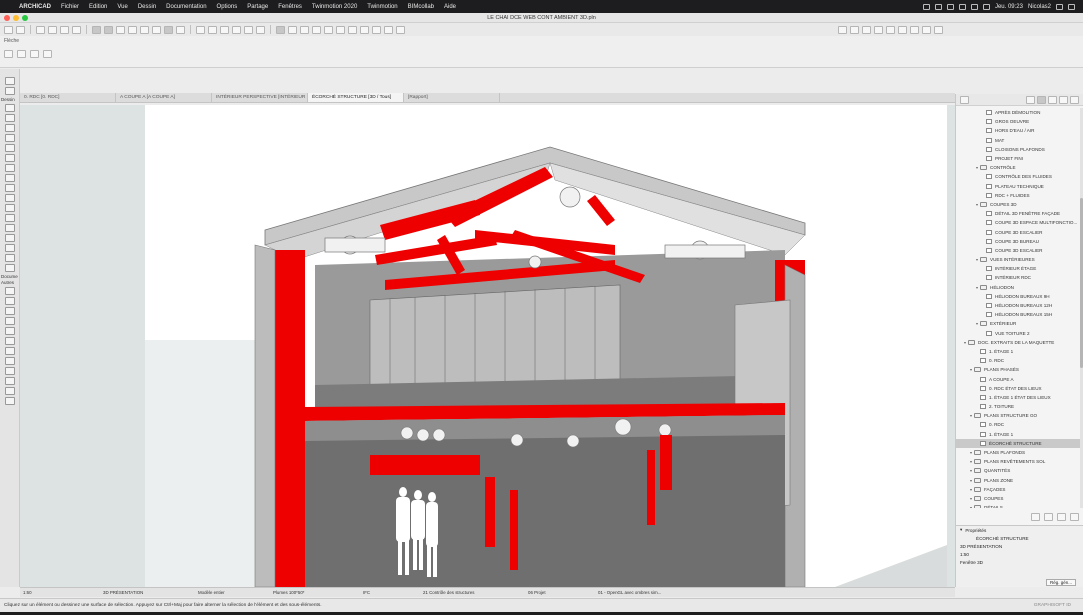 The width and height of the screenshot is (1083, 615). What do you see at coordinates (938, 29) in the screenshot?
I see `unlock-icon` at bounding box center [938, 29].